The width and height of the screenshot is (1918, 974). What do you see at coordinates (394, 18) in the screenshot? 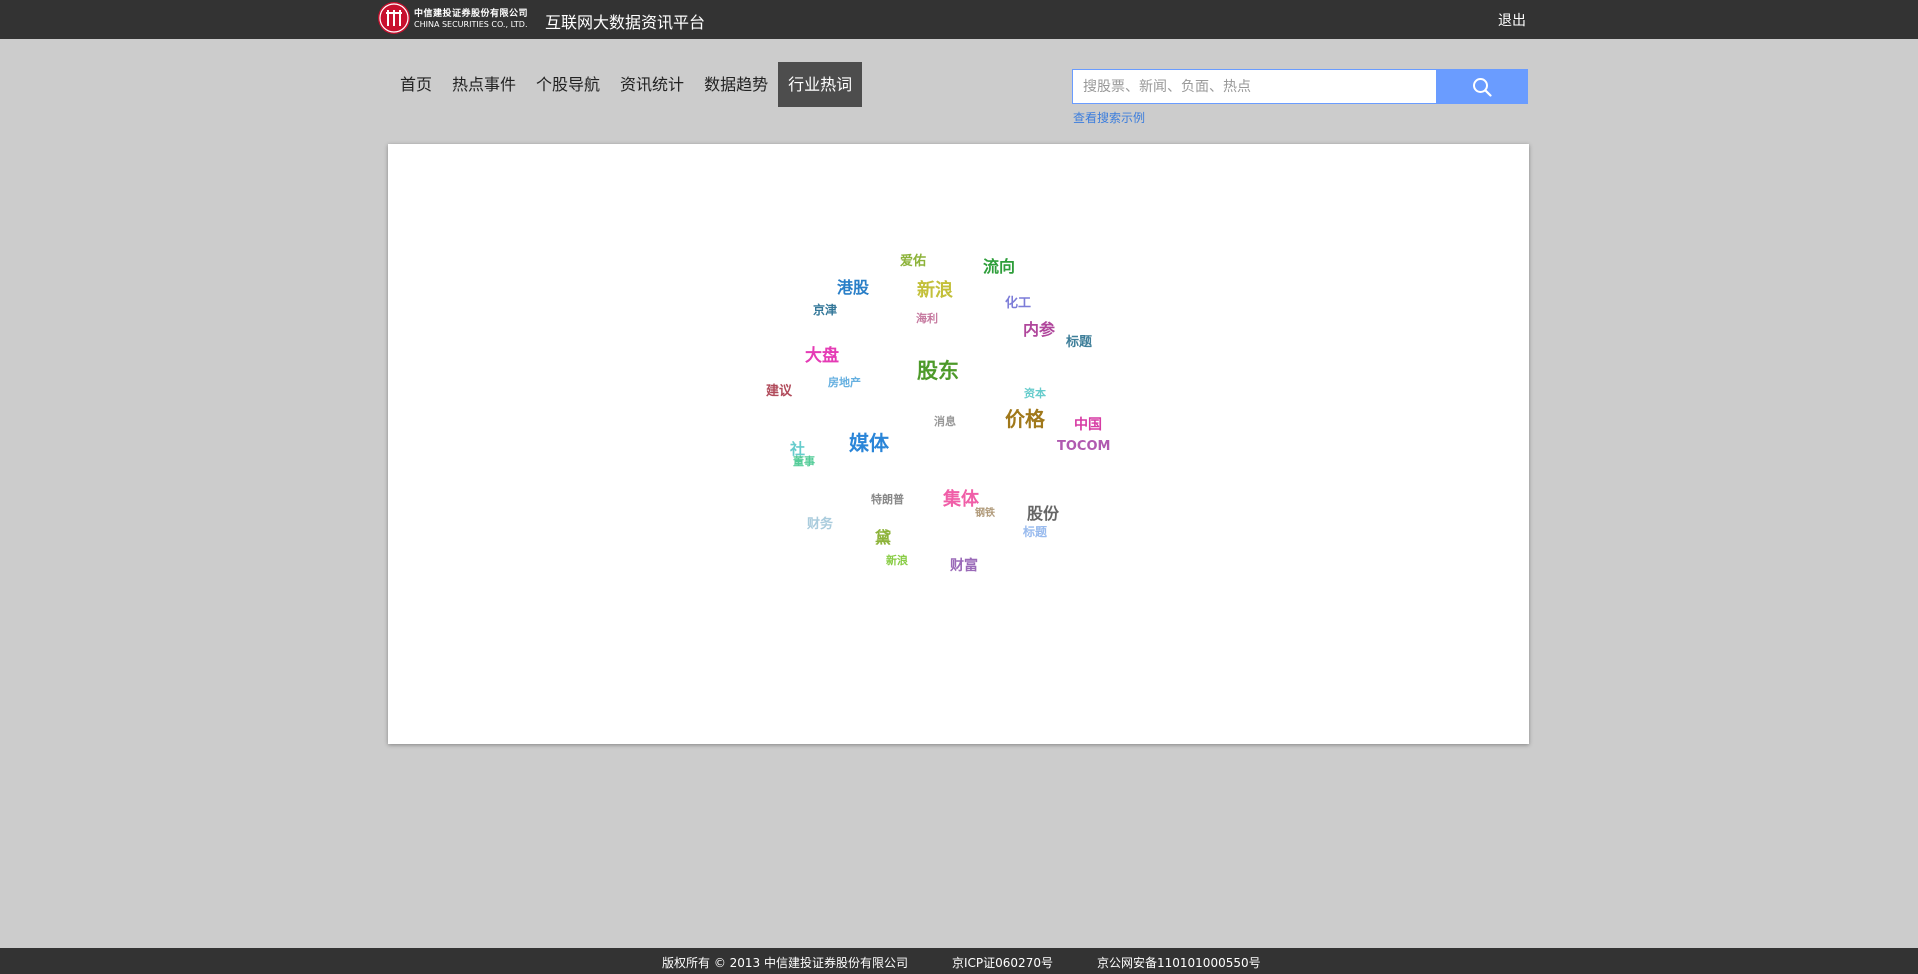
I see `logo-emblem-icon` at bounding box center [394, 18].